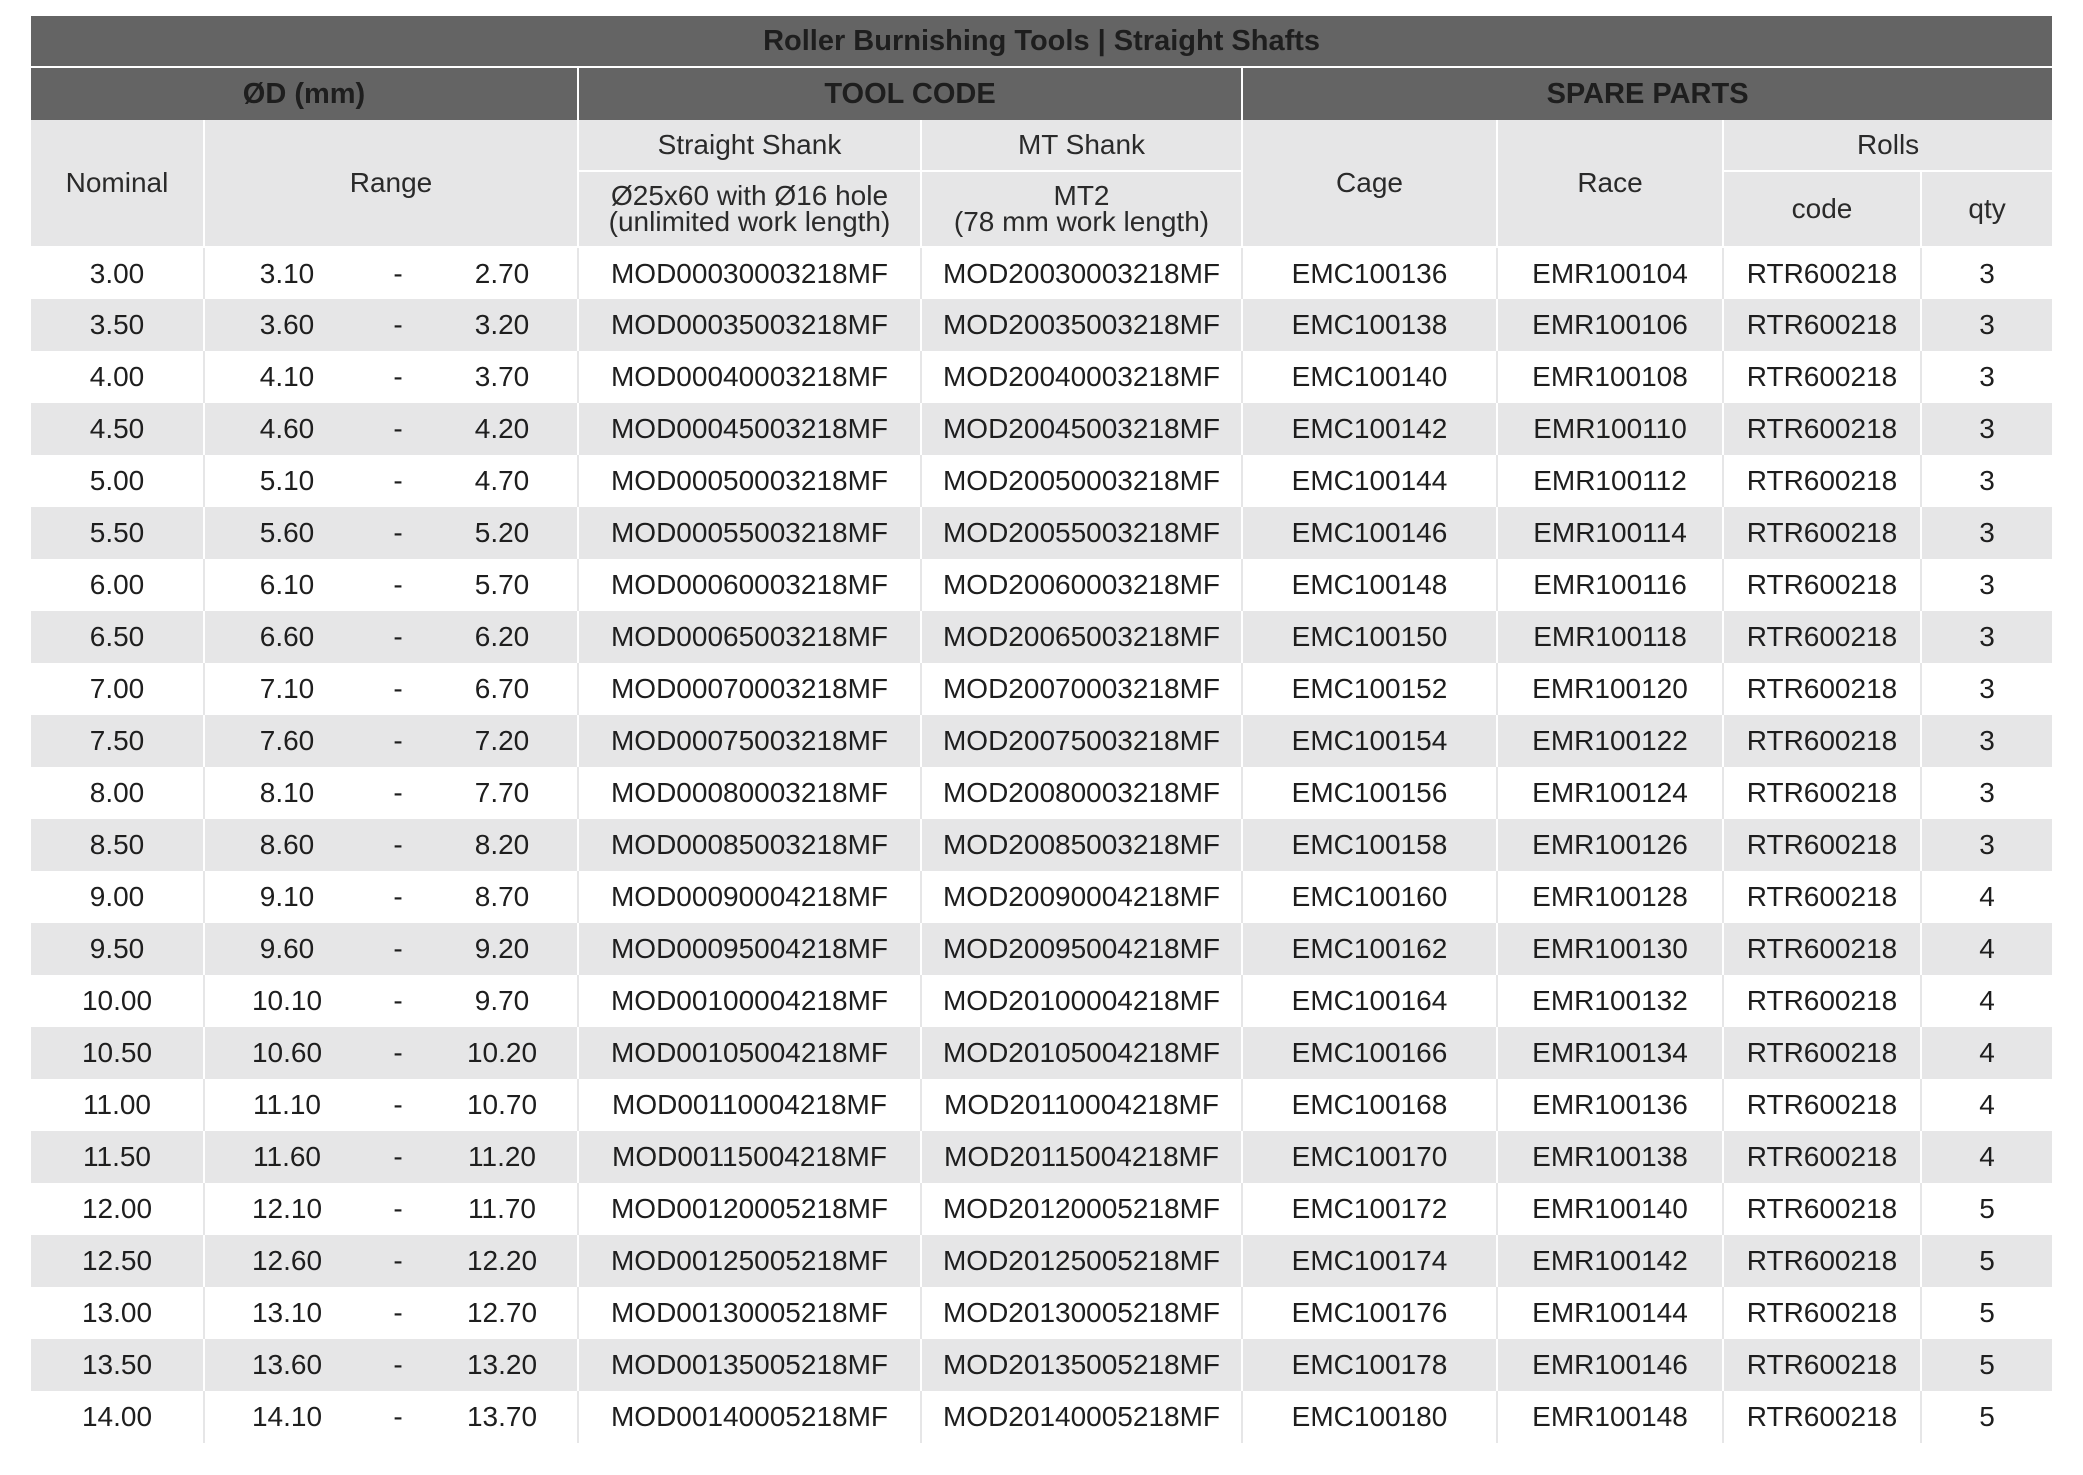 This screenshot has width=2083, height=1475. I want to click on range-max-cell: 11.60, so click(286, 1157).